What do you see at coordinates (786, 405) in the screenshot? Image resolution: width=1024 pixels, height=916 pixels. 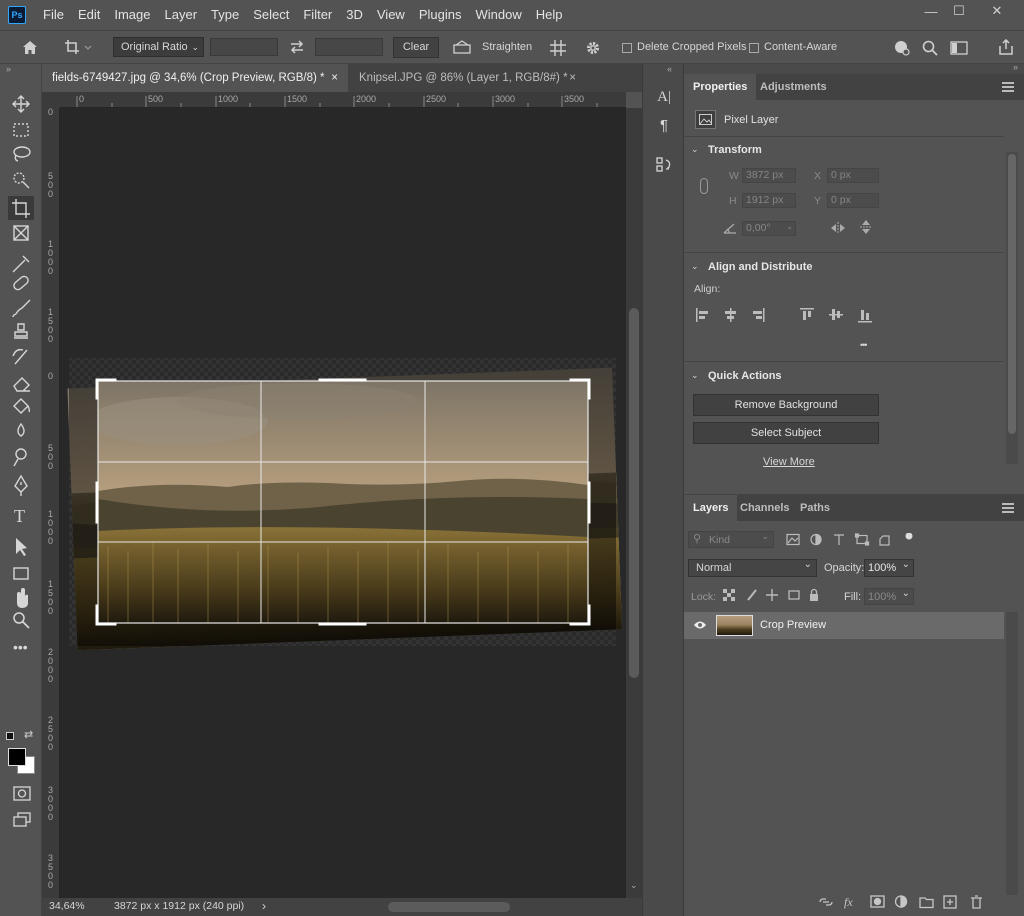 I see `remove-background-button: Remove Background` at bounding box center [786, 405].